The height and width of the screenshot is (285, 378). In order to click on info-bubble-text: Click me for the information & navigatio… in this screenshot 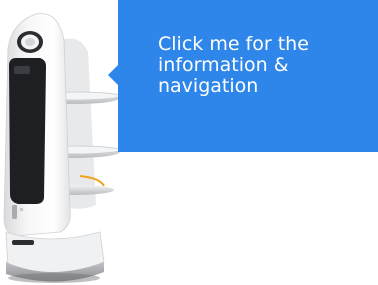, I will do `click(233, 65)`.